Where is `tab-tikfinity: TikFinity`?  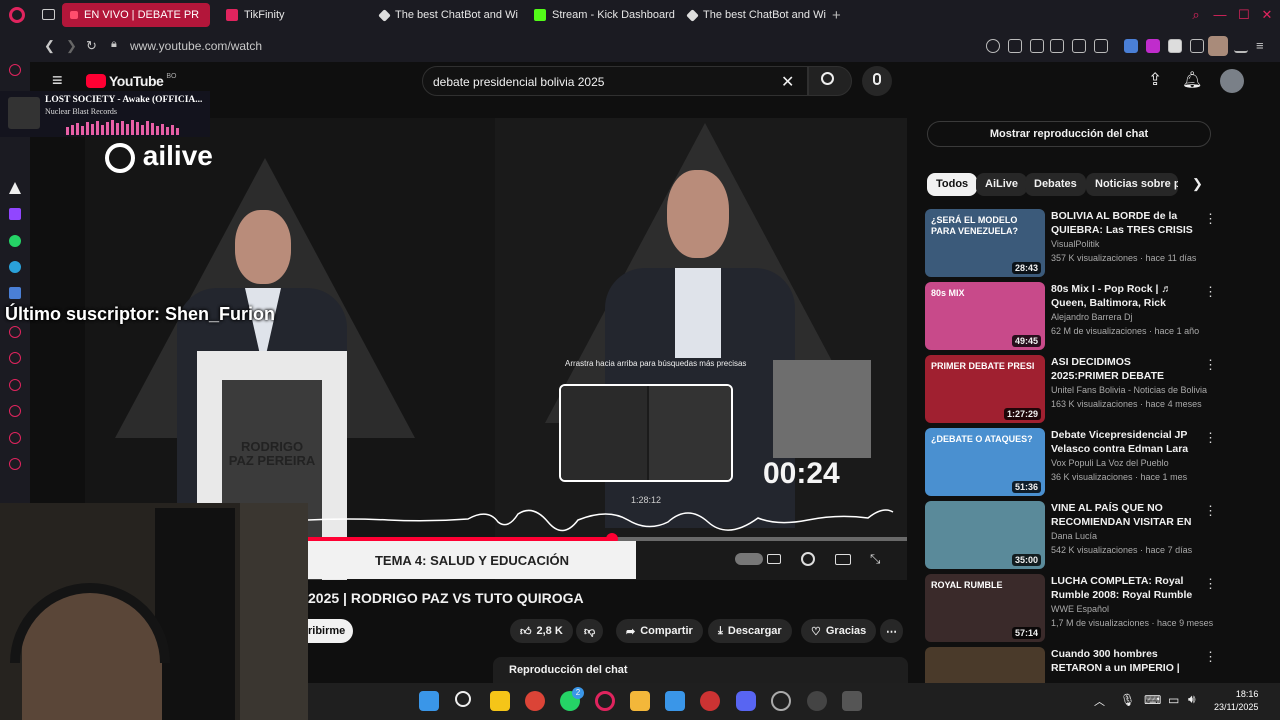 tab-tikfinity: TikFinity is located at coordinates (288, 15).